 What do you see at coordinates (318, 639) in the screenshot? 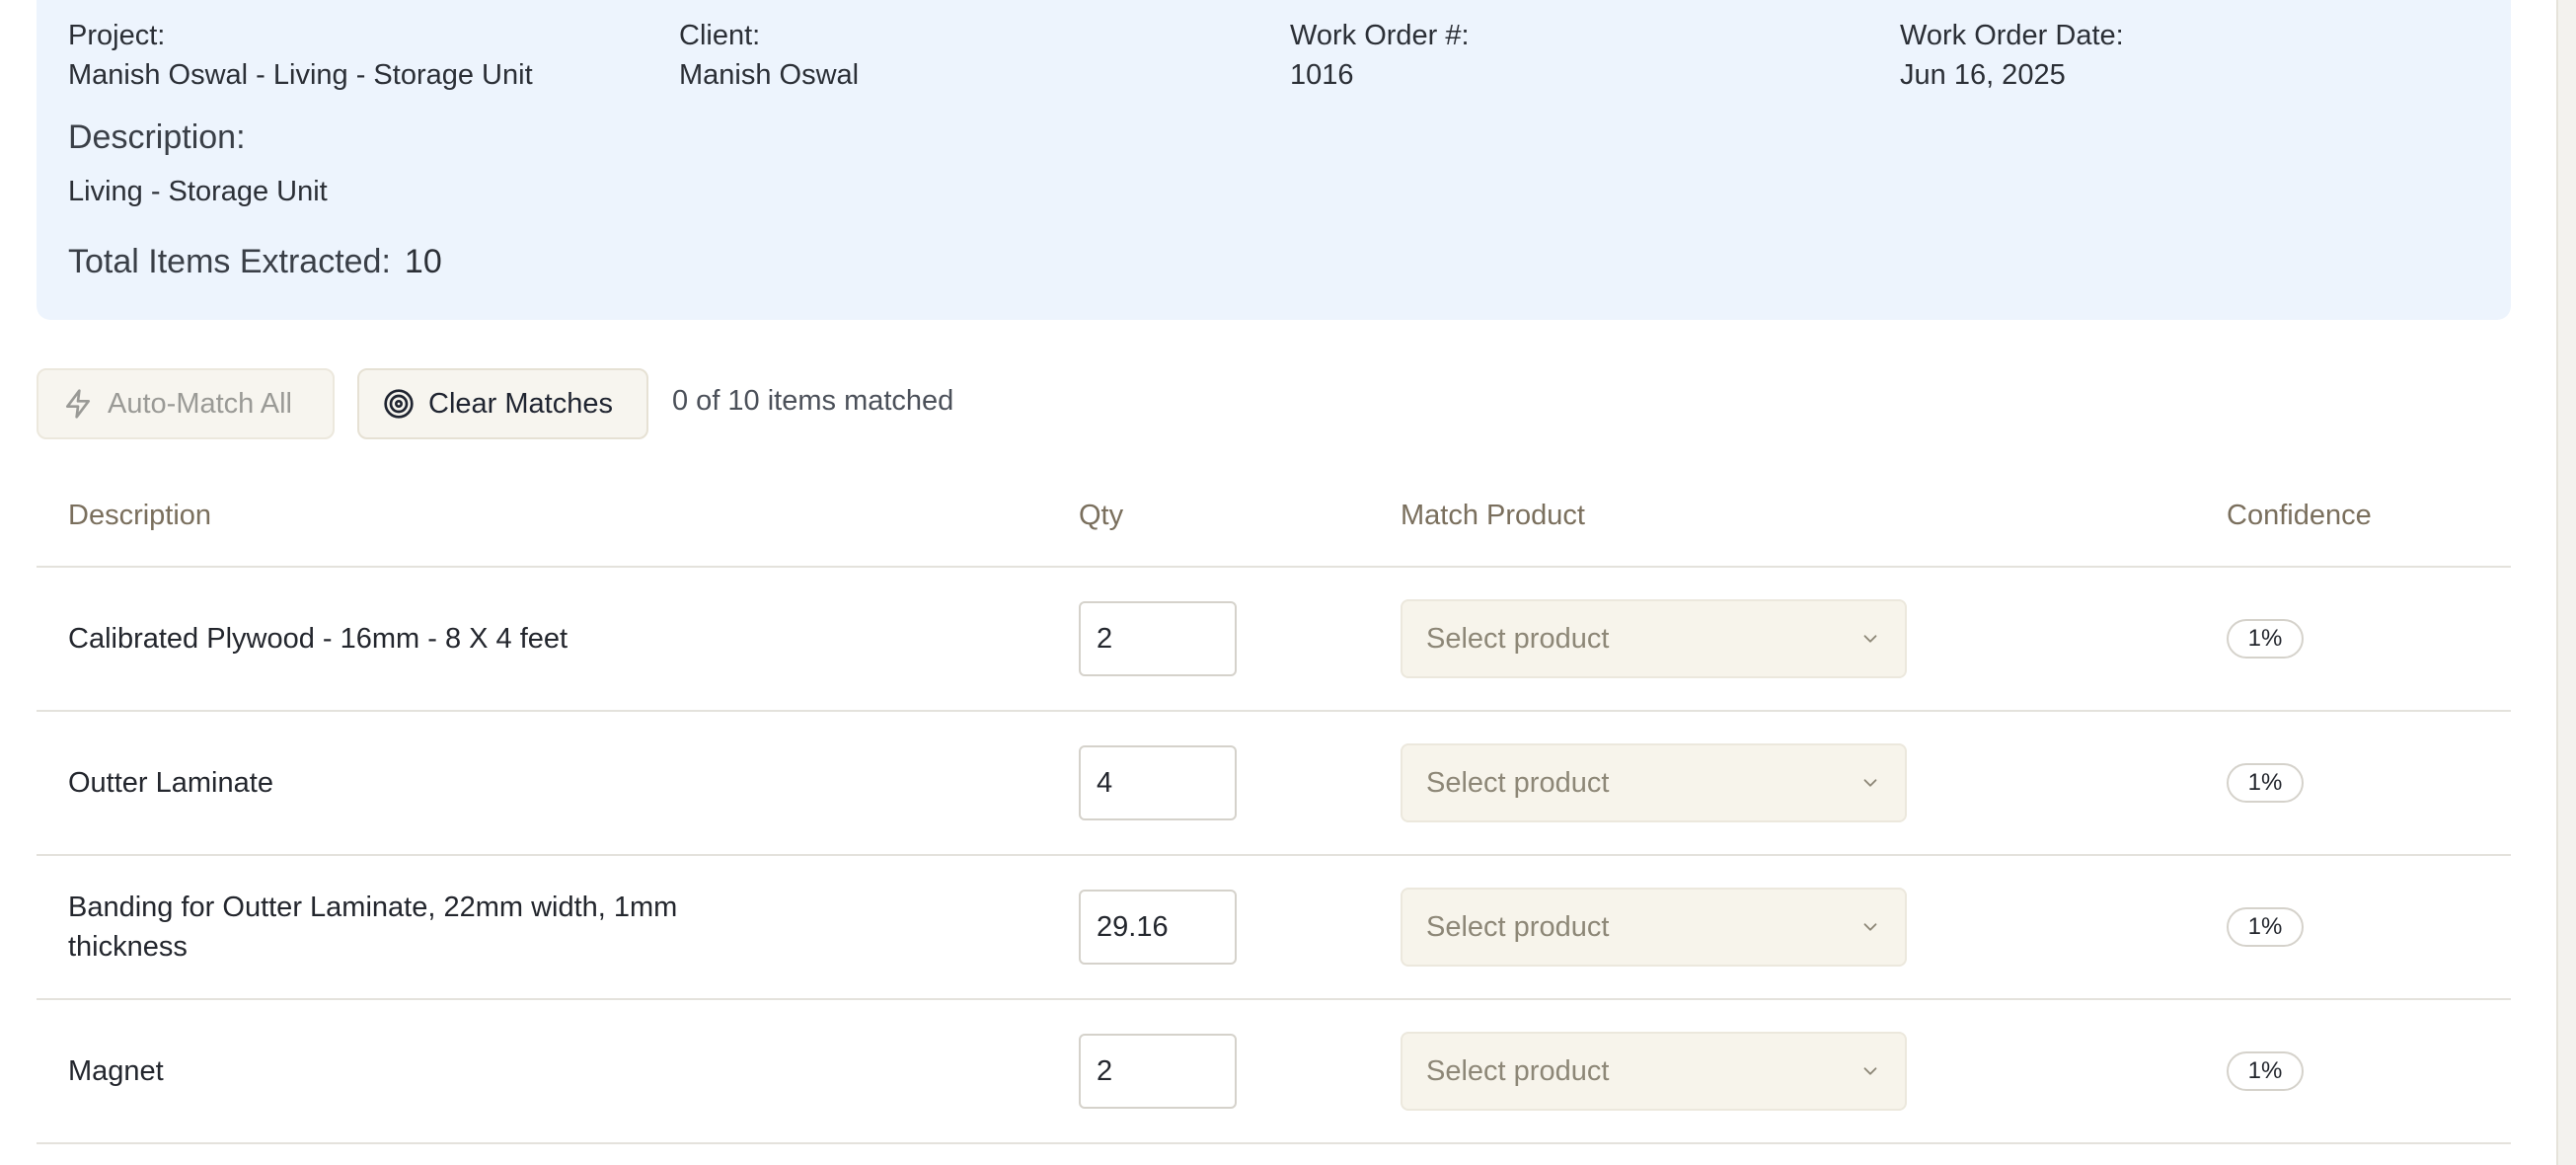
I see `item-description: Calibrated Plywood - 16mm - 8 X 4 feet` at bounding box center [318, 639].